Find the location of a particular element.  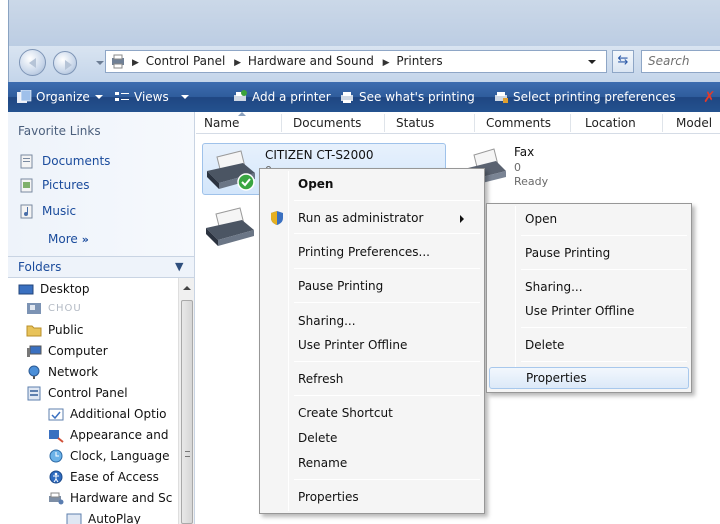

submenu-item-open: Open is located at coordinates (589, 219).